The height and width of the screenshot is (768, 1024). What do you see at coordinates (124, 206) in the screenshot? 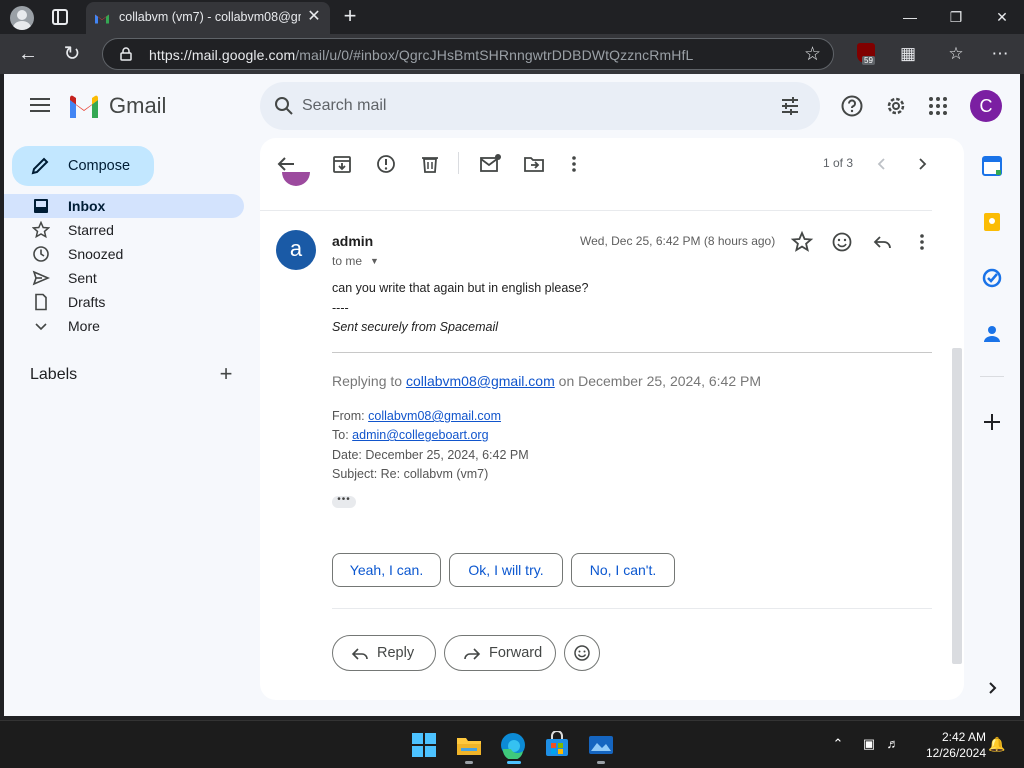
I see `sidebar-item-inbox: Inbox` at bounding box center [124, 206].